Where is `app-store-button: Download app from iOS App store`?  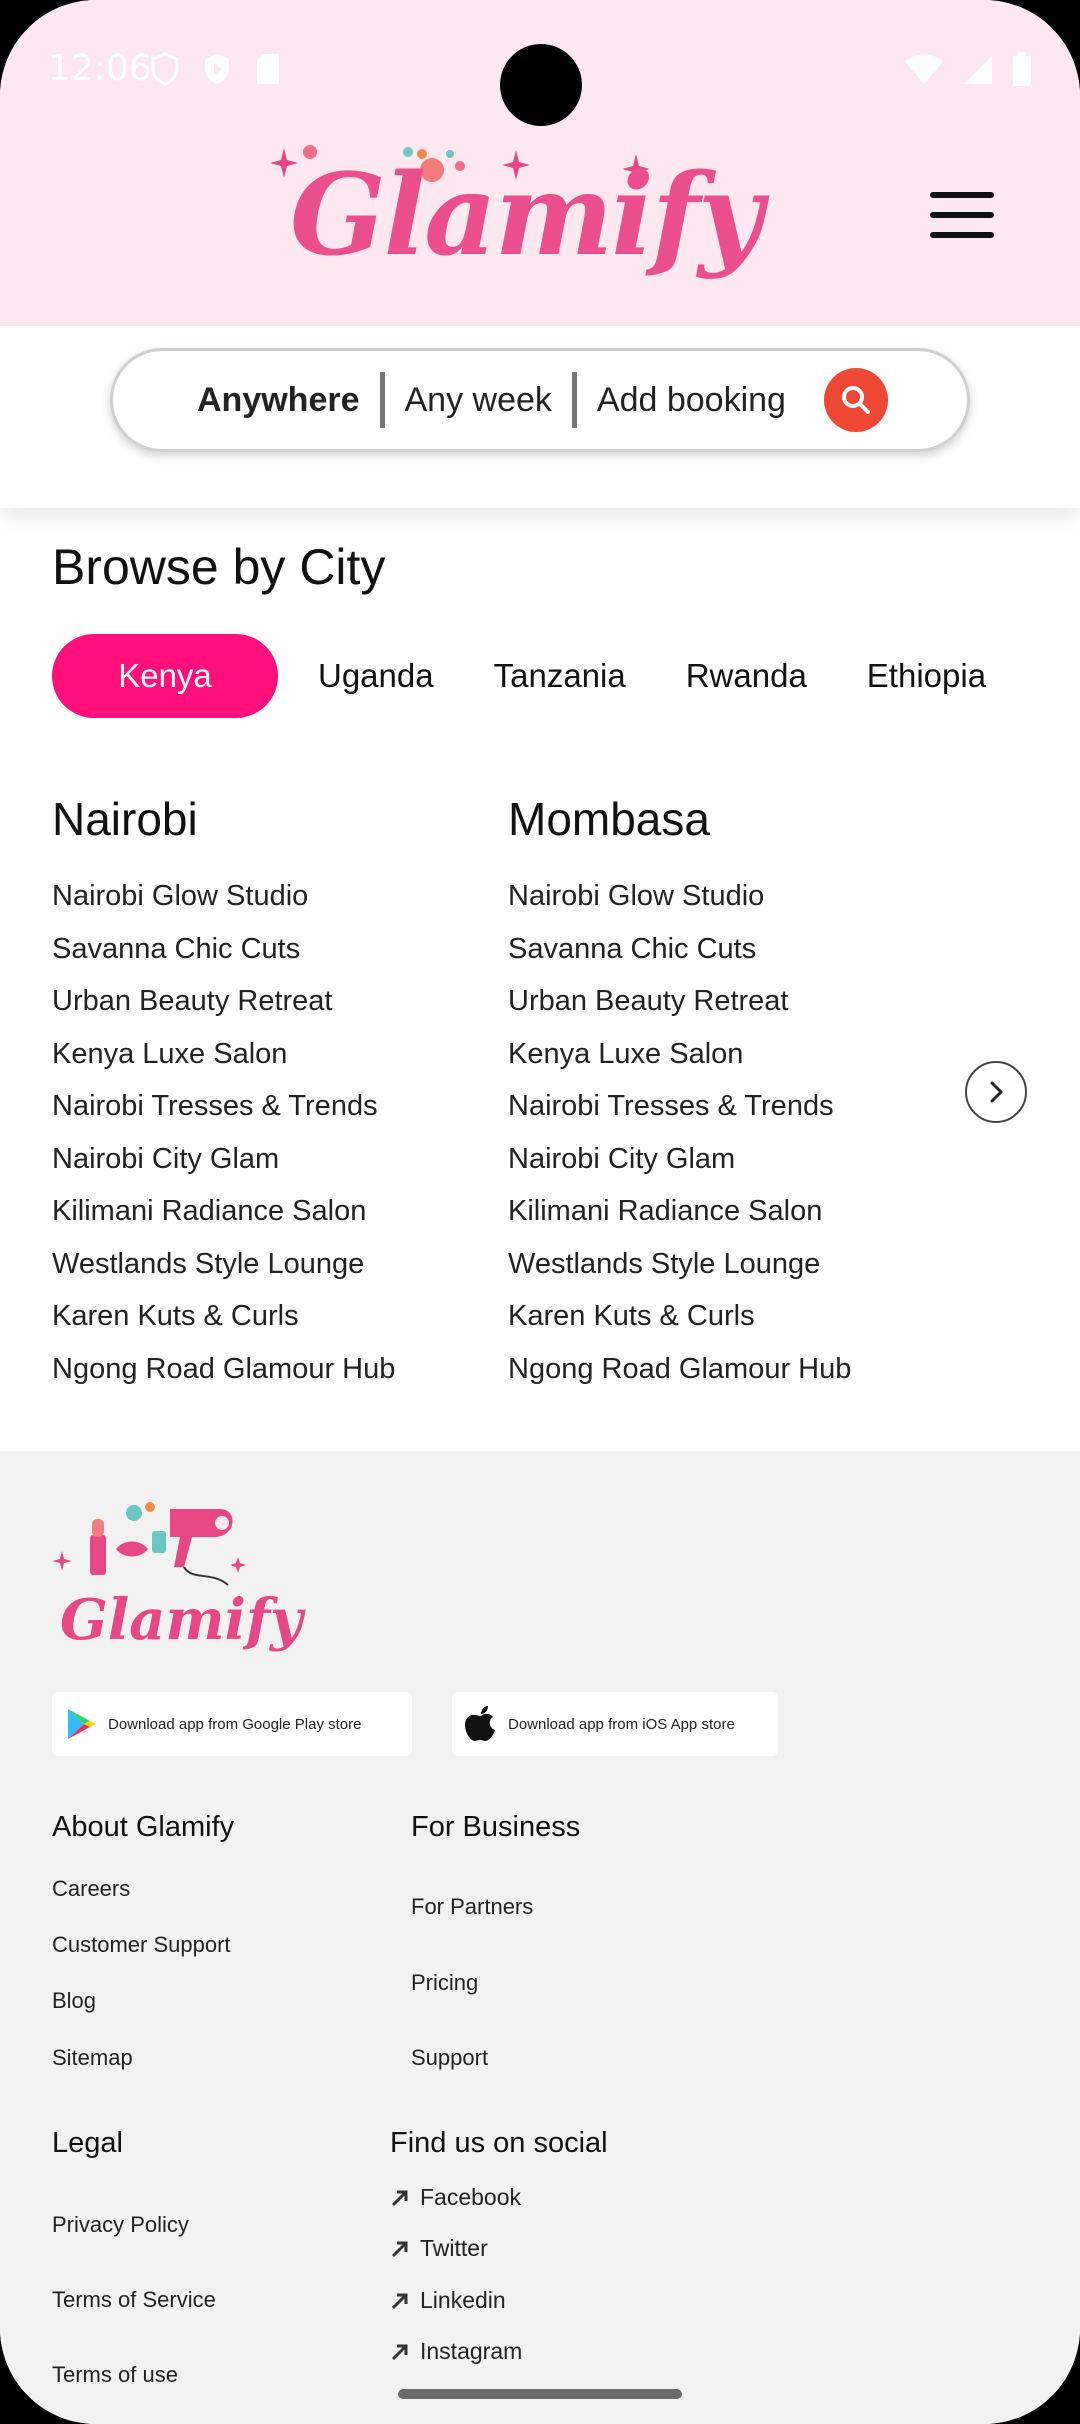
app-store-button: Download app from iOS App store is located at coordinates (615, 1724).